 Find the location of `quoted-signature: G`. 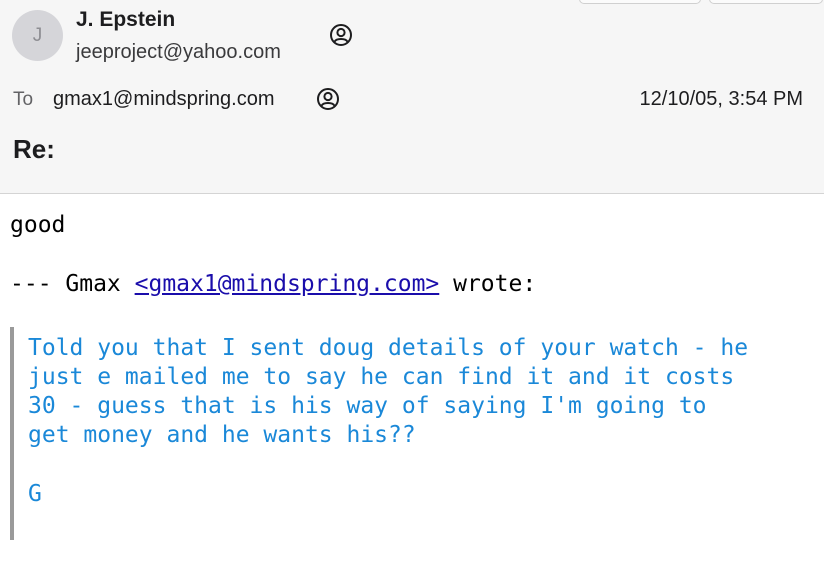

quoted-signature: G is located at coordinates (35, 494).